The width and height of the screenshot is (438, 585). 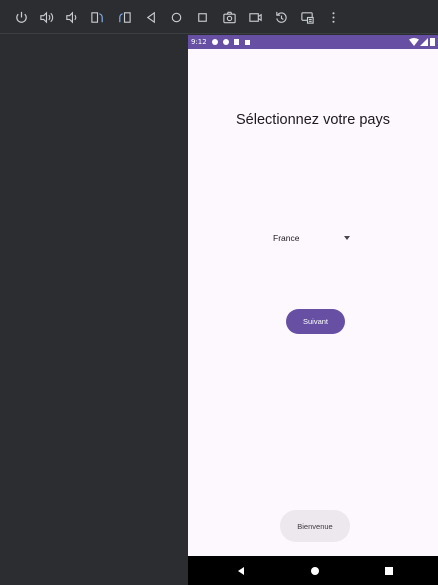 What do you see at coordinates (236, 42) in the screenshot?
I see `notification-icon` at bounding box center [236, 42].